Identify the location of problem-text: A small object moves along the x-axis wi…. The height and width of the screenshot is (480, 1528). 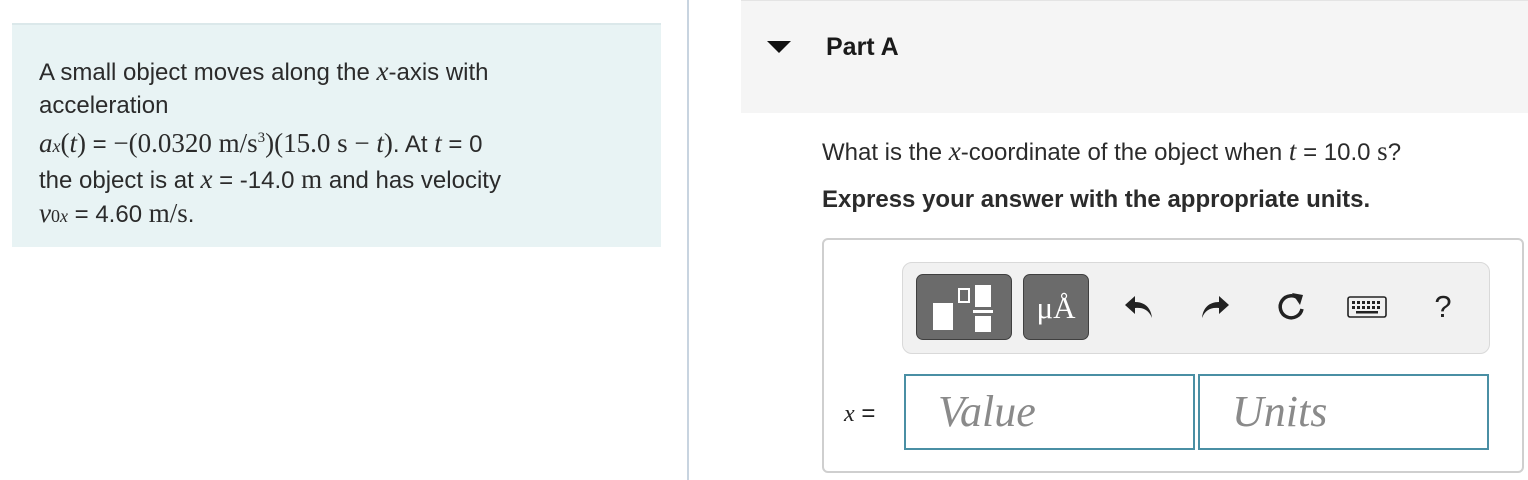
(339, 144).